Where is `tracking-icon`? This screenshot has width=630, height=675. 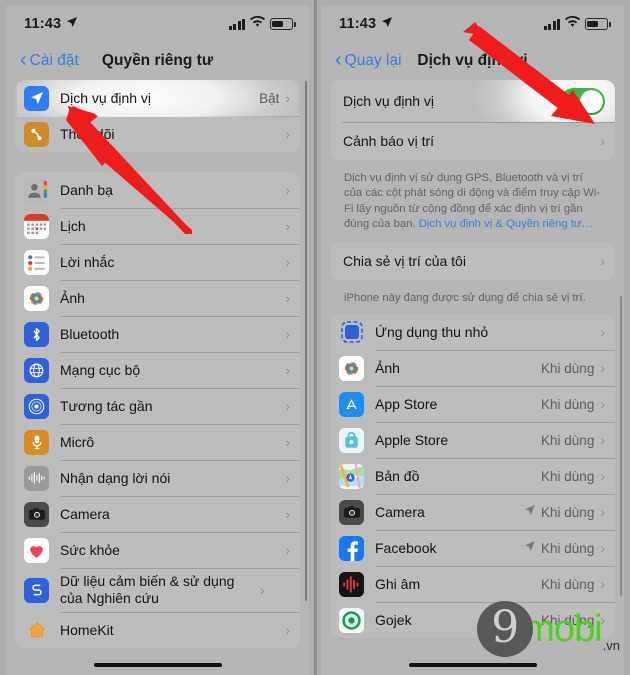
tracking-icon is located at coordinates (36, 134).